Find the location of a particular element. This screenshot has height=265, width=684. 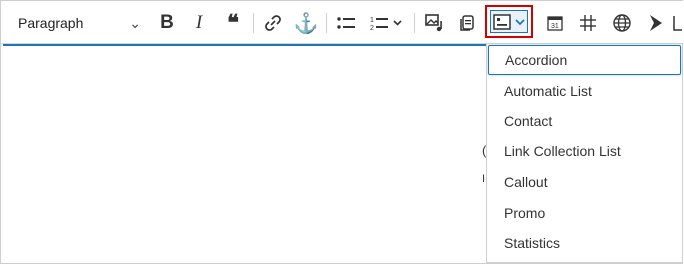

italic-icon: I is located at coordinates (199, 22).